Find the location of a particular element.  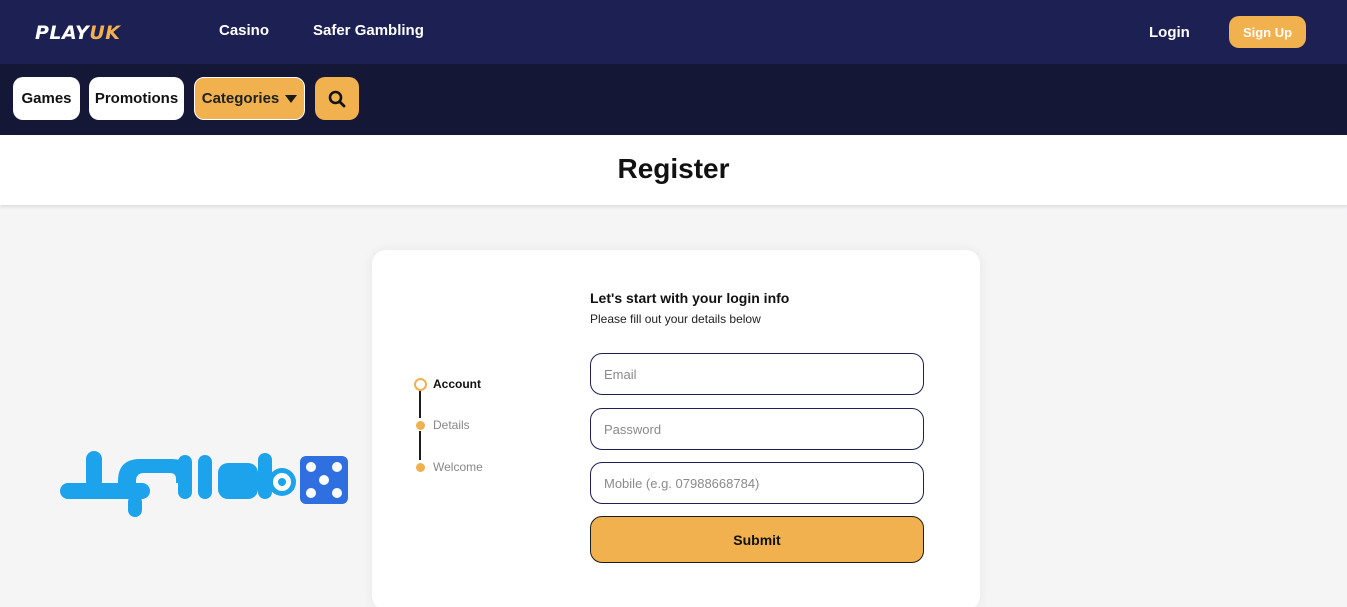

watermark-logo is located at coordinates (204, 484).